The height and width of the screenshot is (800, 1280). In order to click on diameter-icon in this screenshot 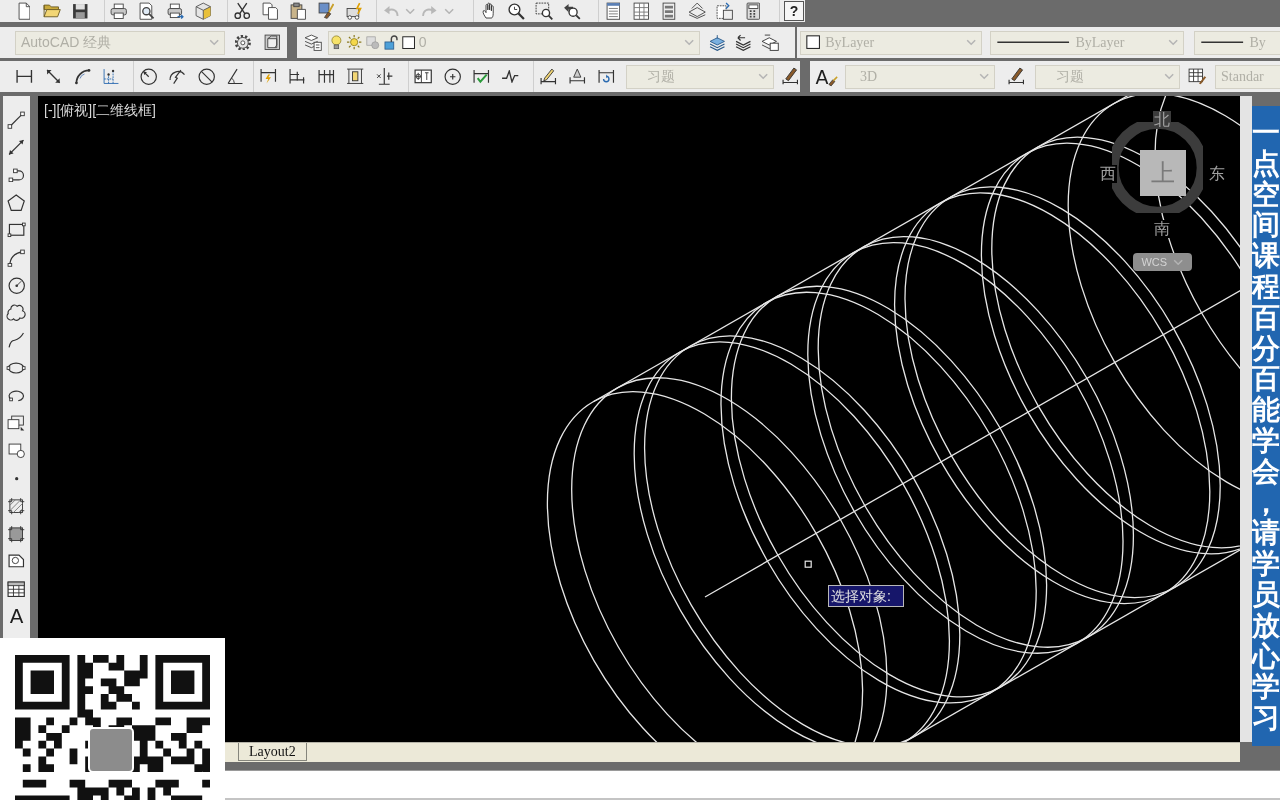, I will do `click(206, 76)`.